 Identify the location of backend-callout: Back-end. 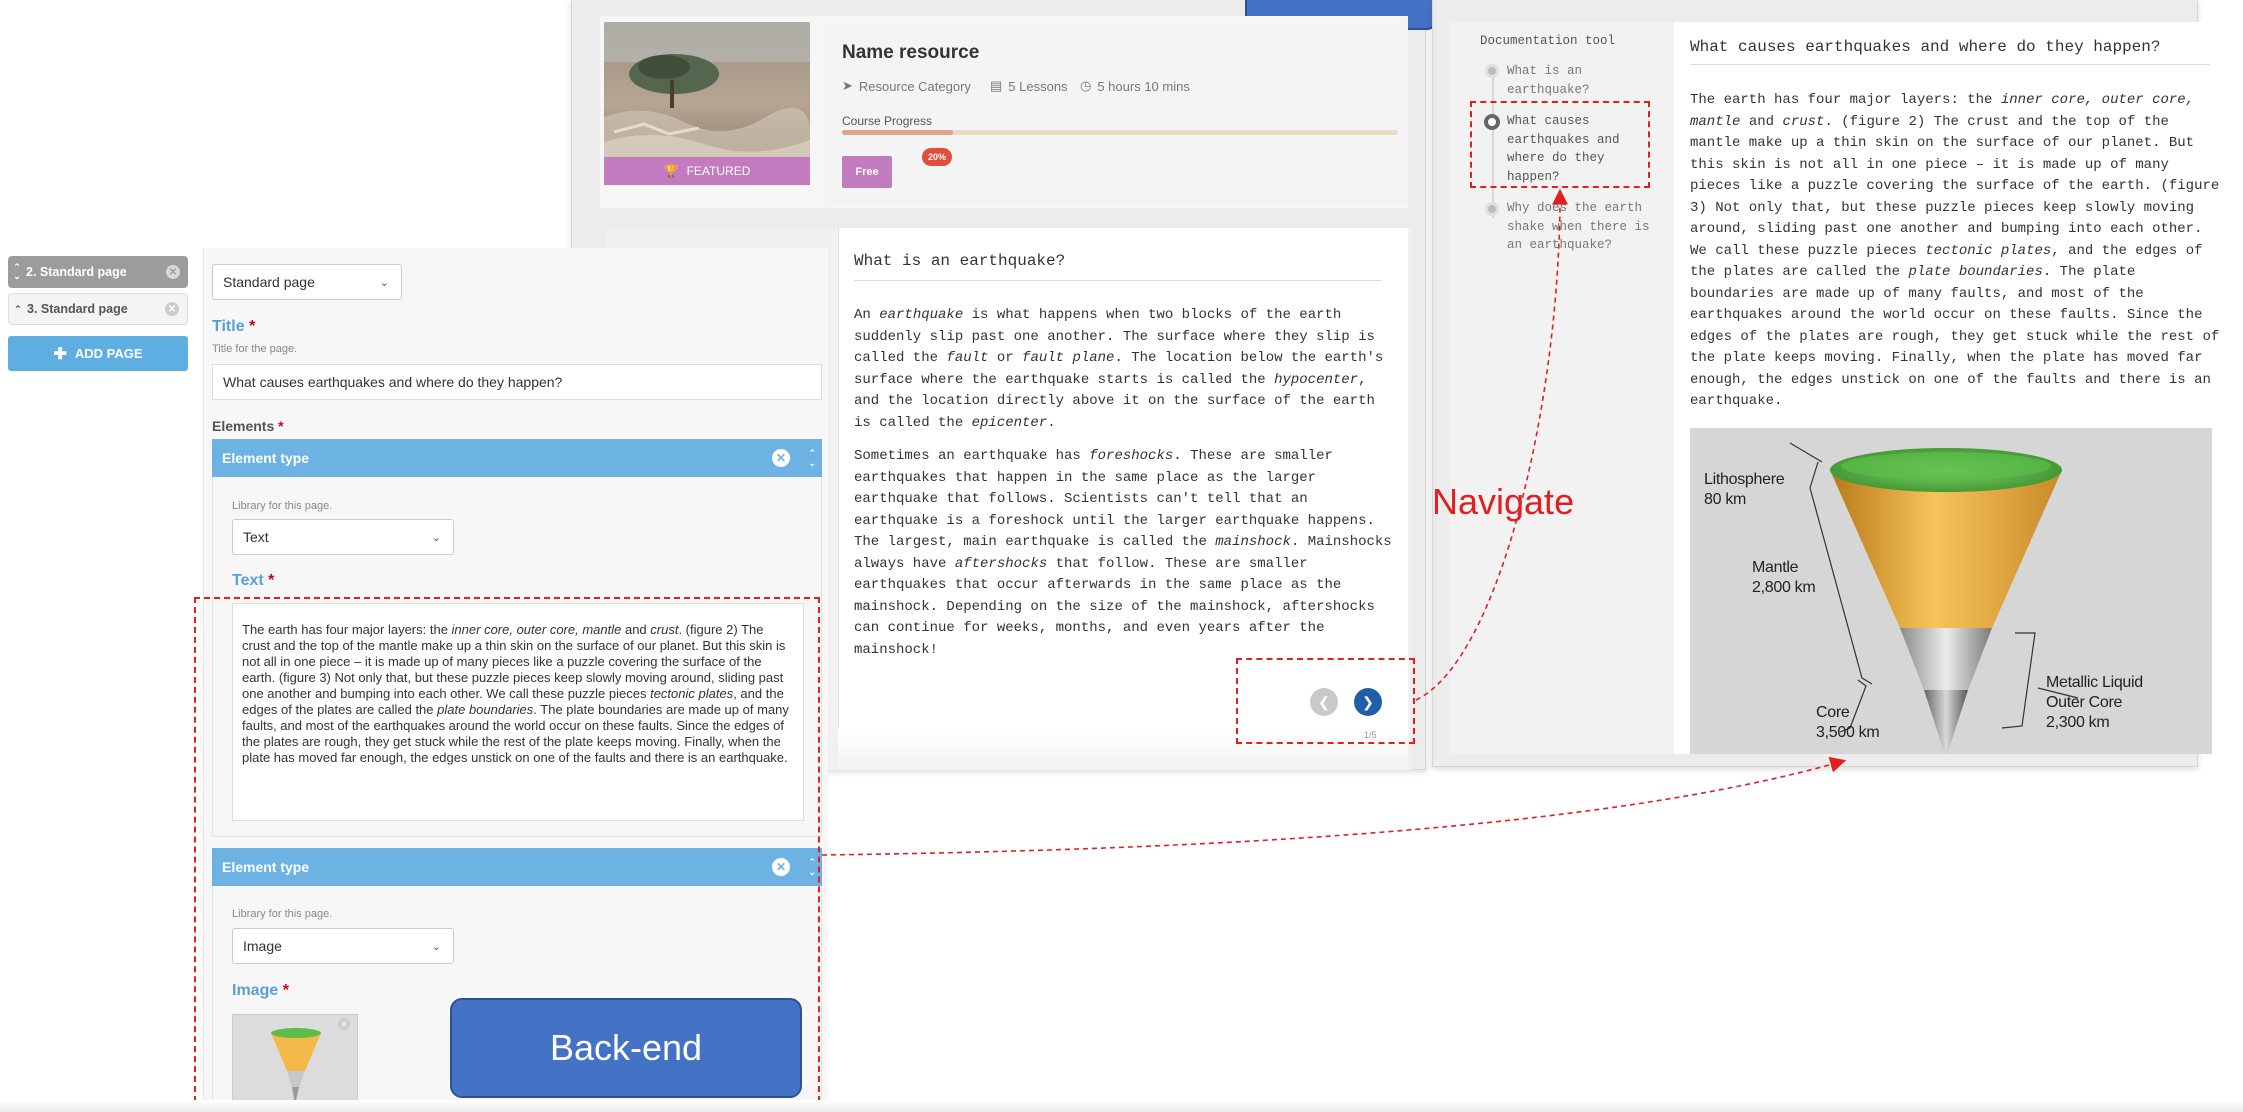
(626, 1048).